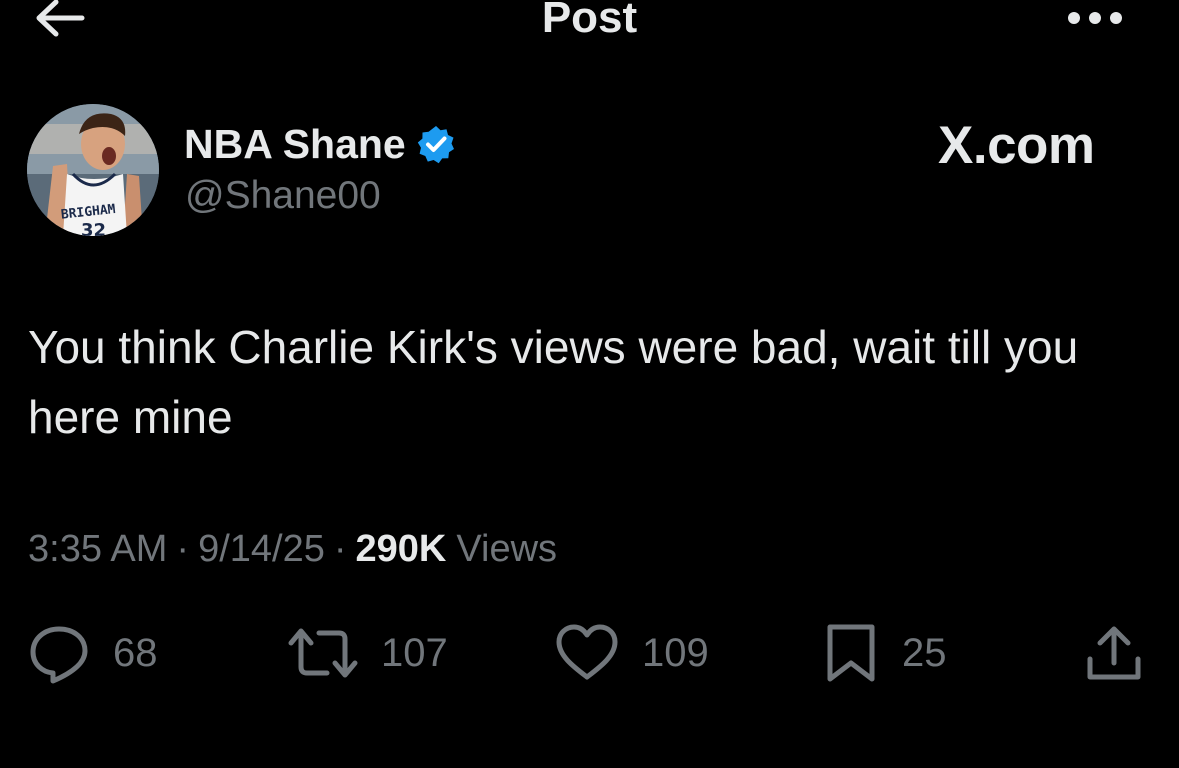 The width and height of the screenshot is (1179, 768). Describe the element at coordinates (884, 653) in the screenshot. I see `bookmark-button: 25` at that location.